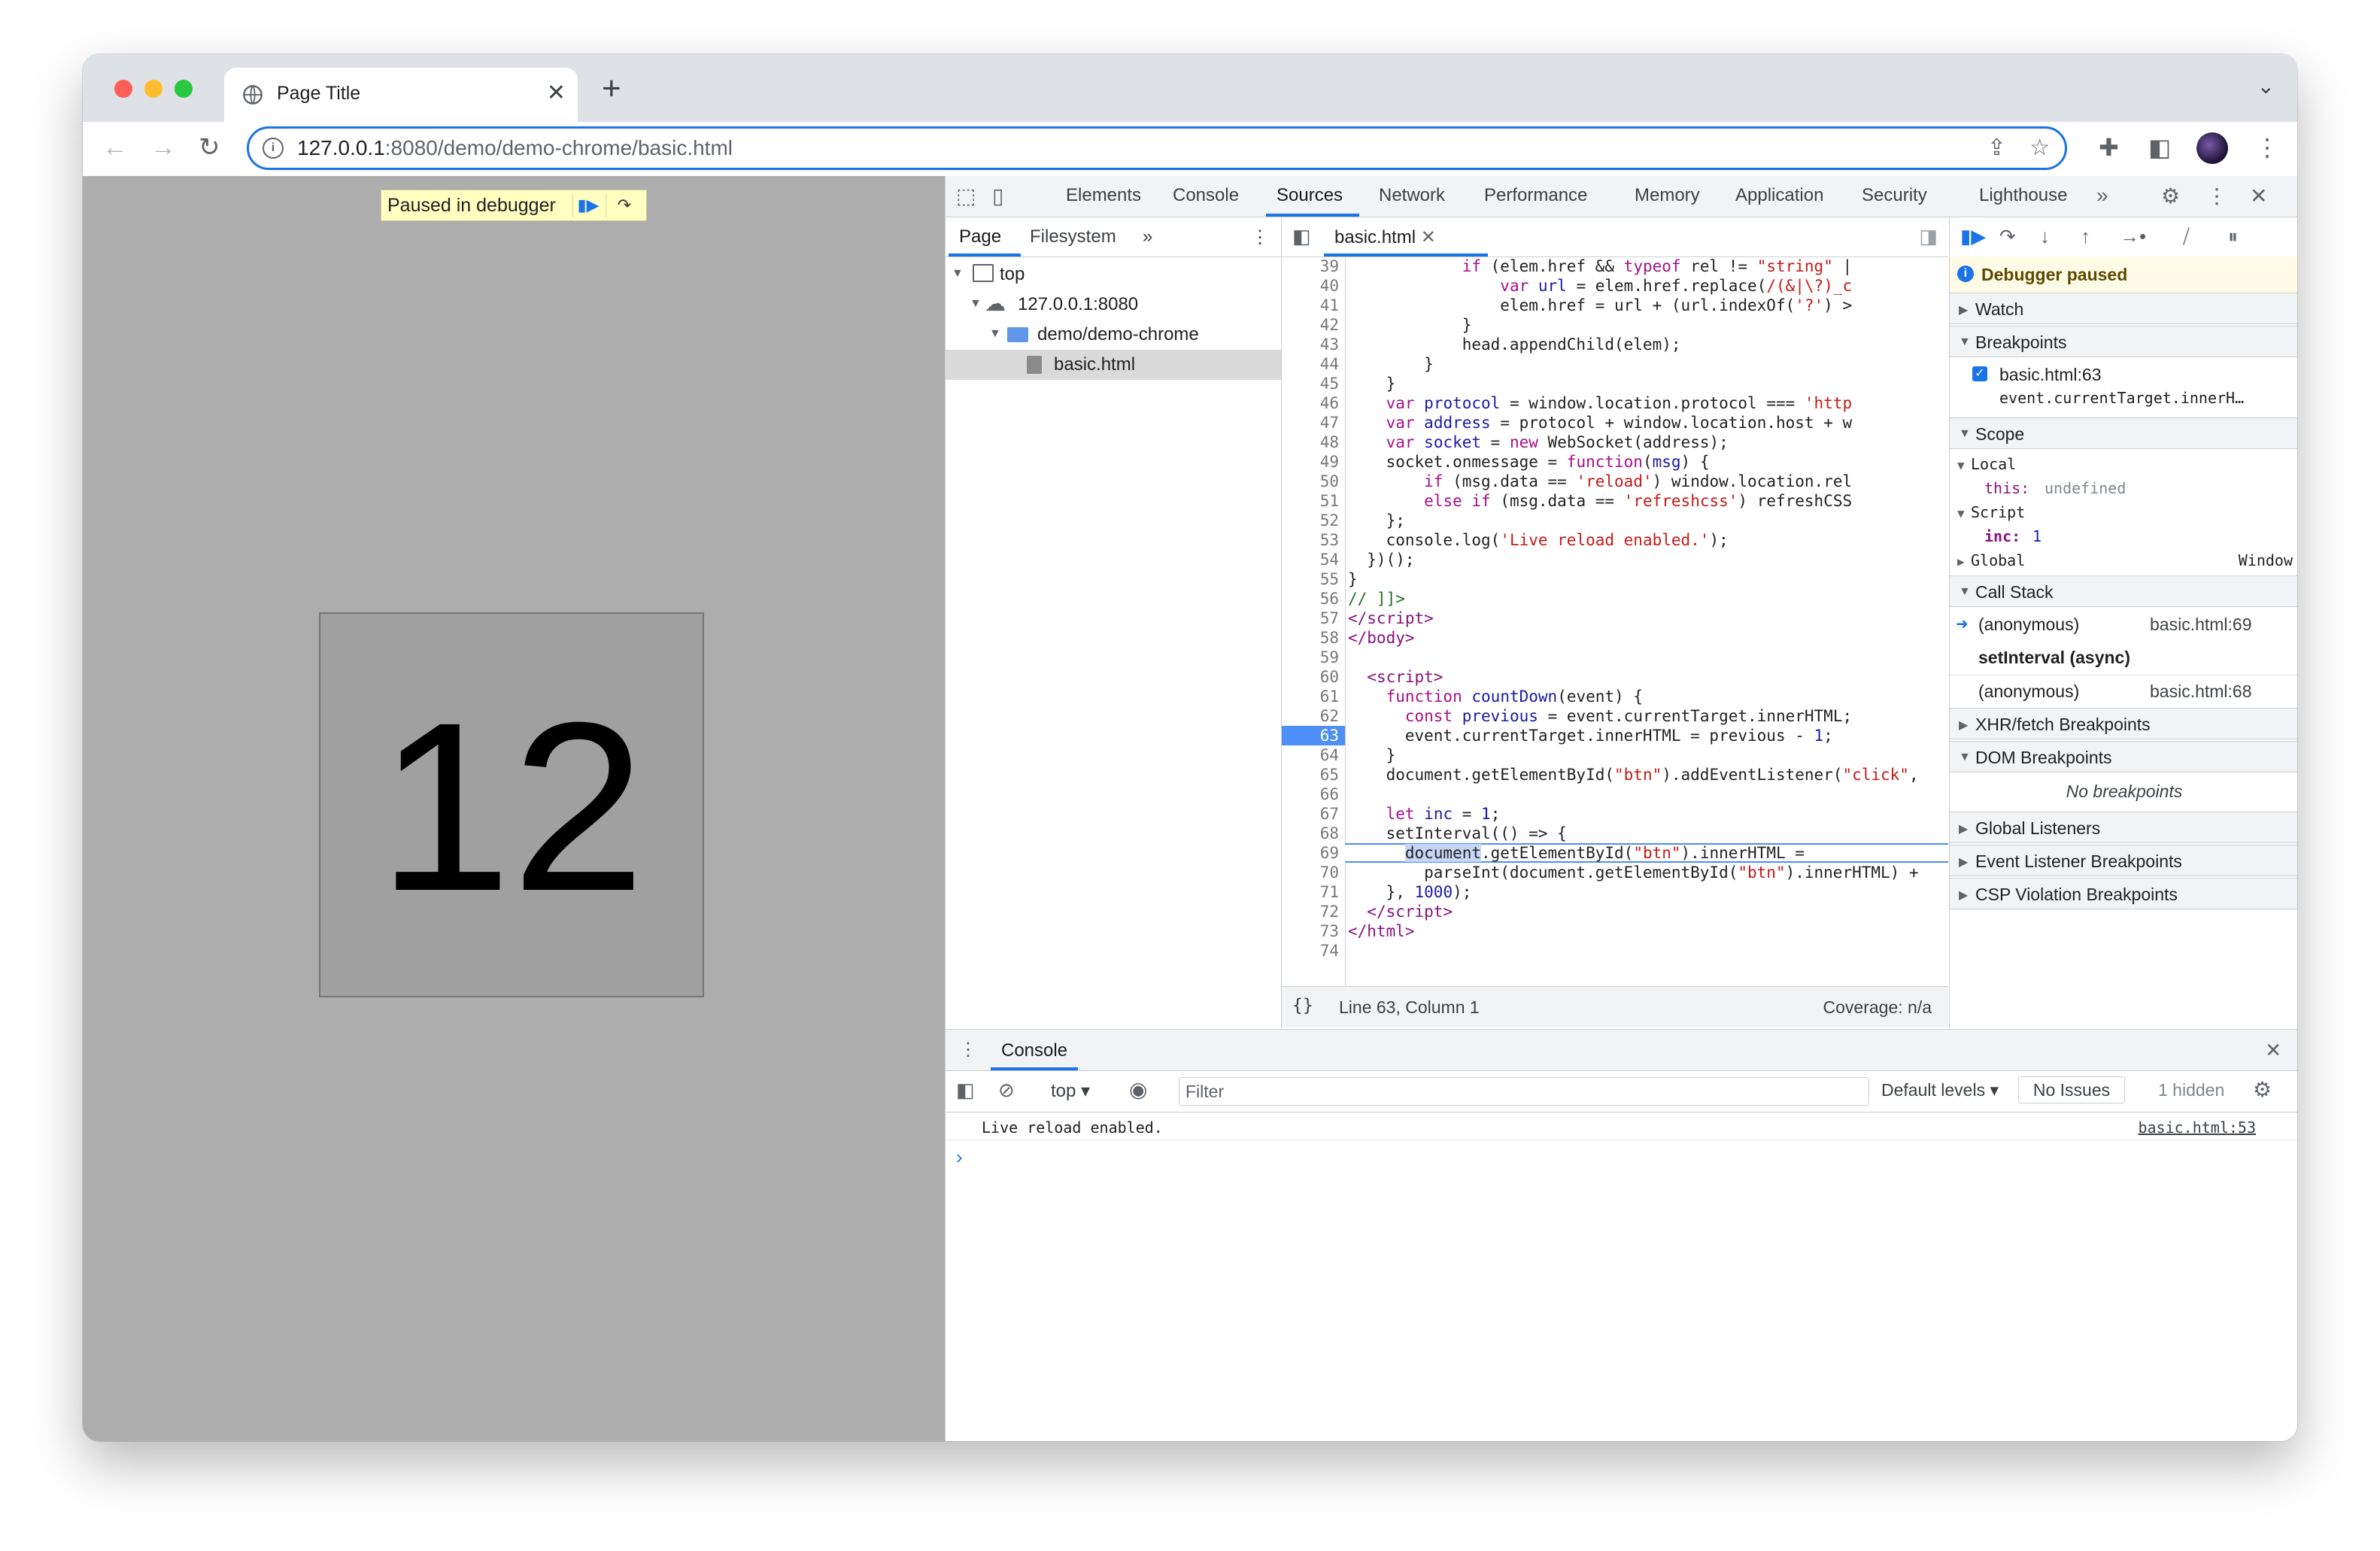 The width and height of the screenshot is (2380, 1551). What do you see at coordinates (2102, 196) in the screenshot?
I see `more-tabs-icon: »` at bounding box center [2102, 196].